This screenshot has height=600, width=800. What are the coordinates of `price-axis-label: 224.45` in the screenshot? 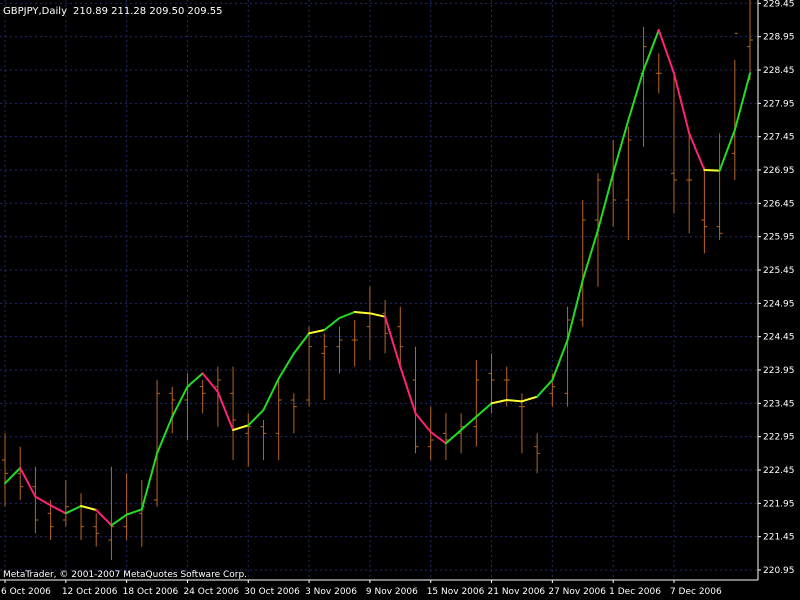 It's located at (779, 338).